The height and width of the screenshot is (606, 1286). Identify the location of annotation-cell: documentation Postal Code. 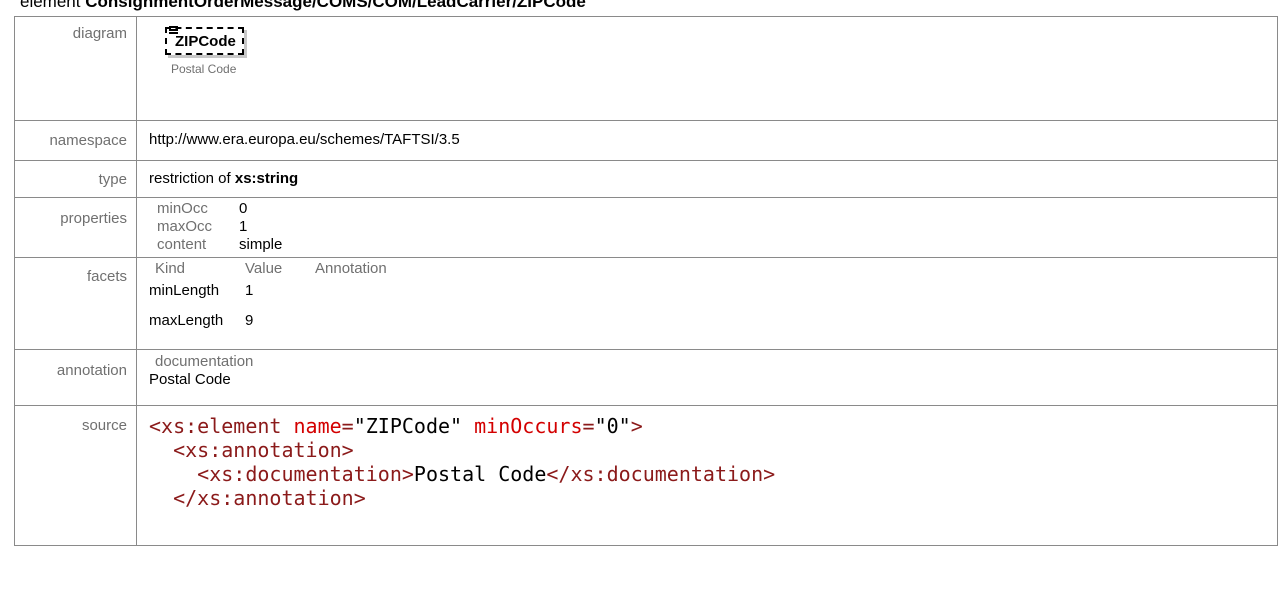
(707, 377).